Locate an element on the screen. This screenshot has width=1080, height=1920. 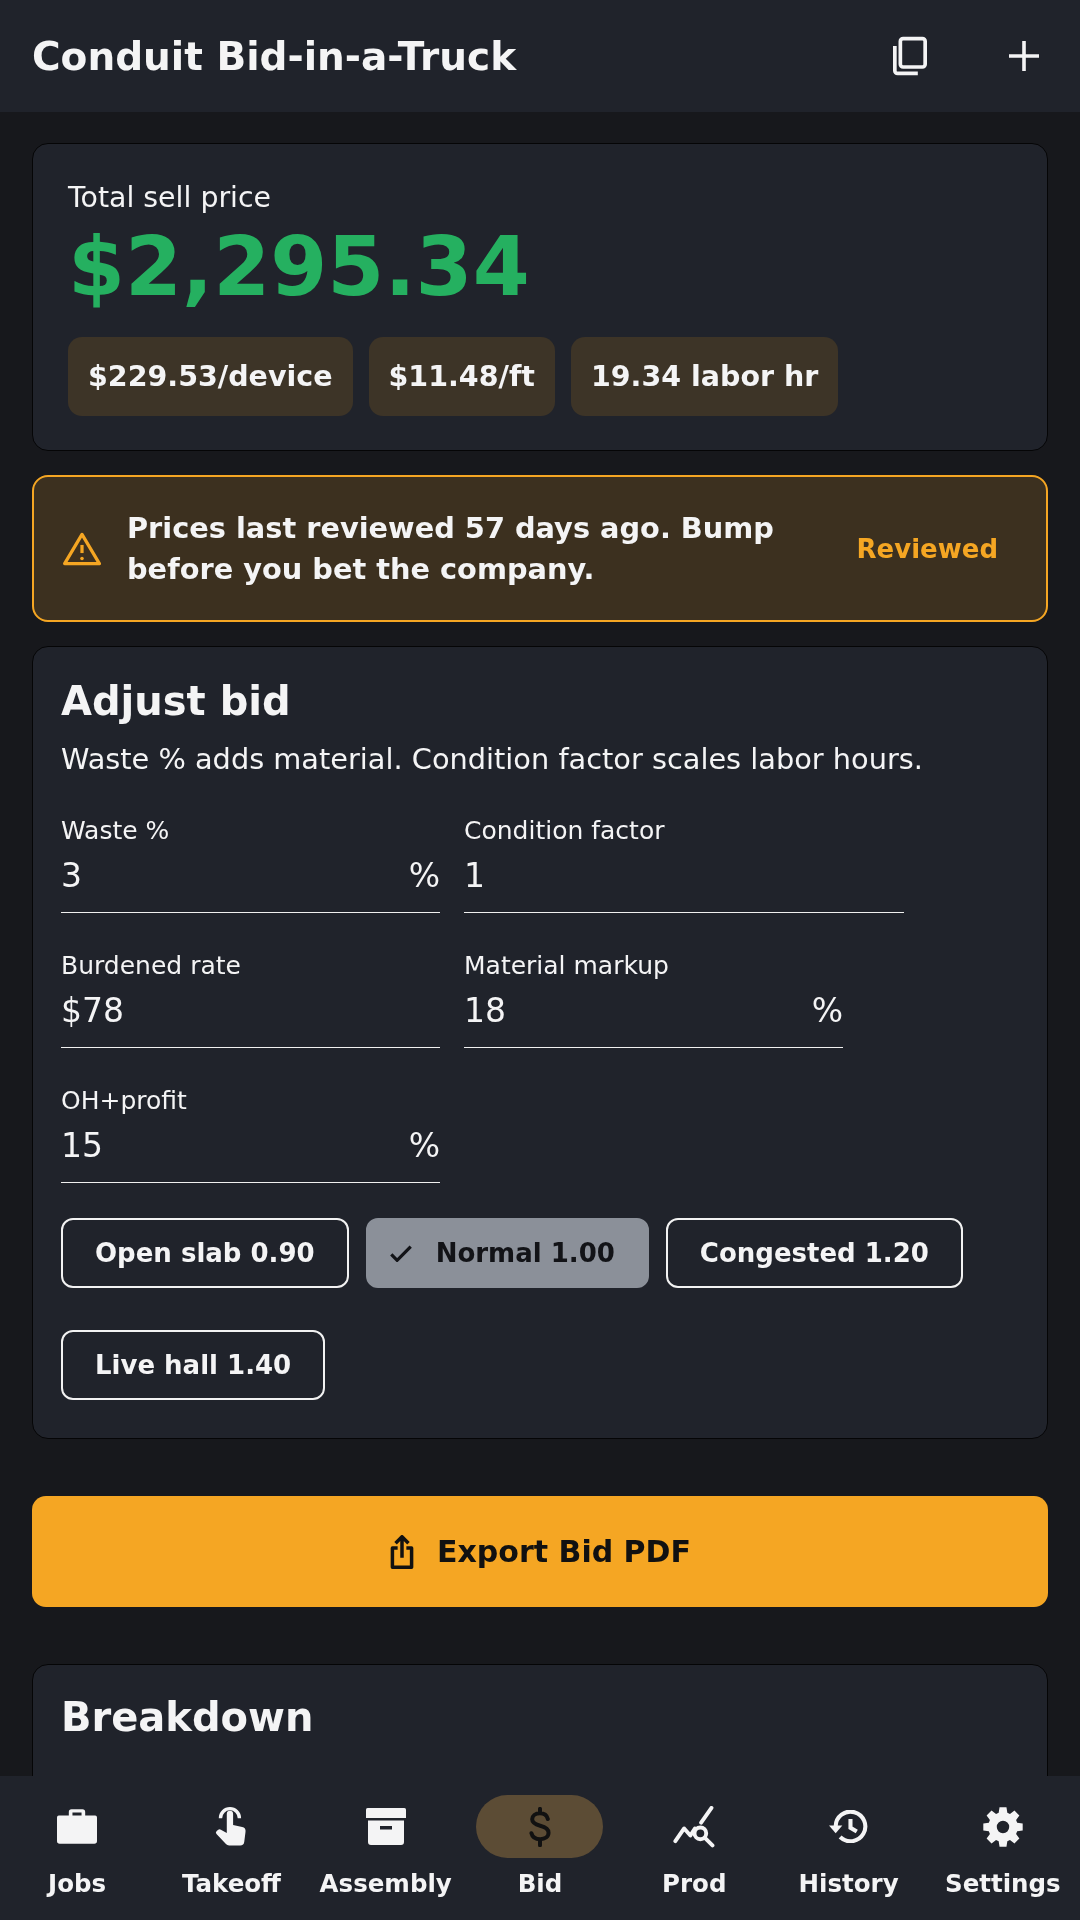
section-description: Waste % adds material. Condition factor scales labor hours. is located at coordinates (492, 760).